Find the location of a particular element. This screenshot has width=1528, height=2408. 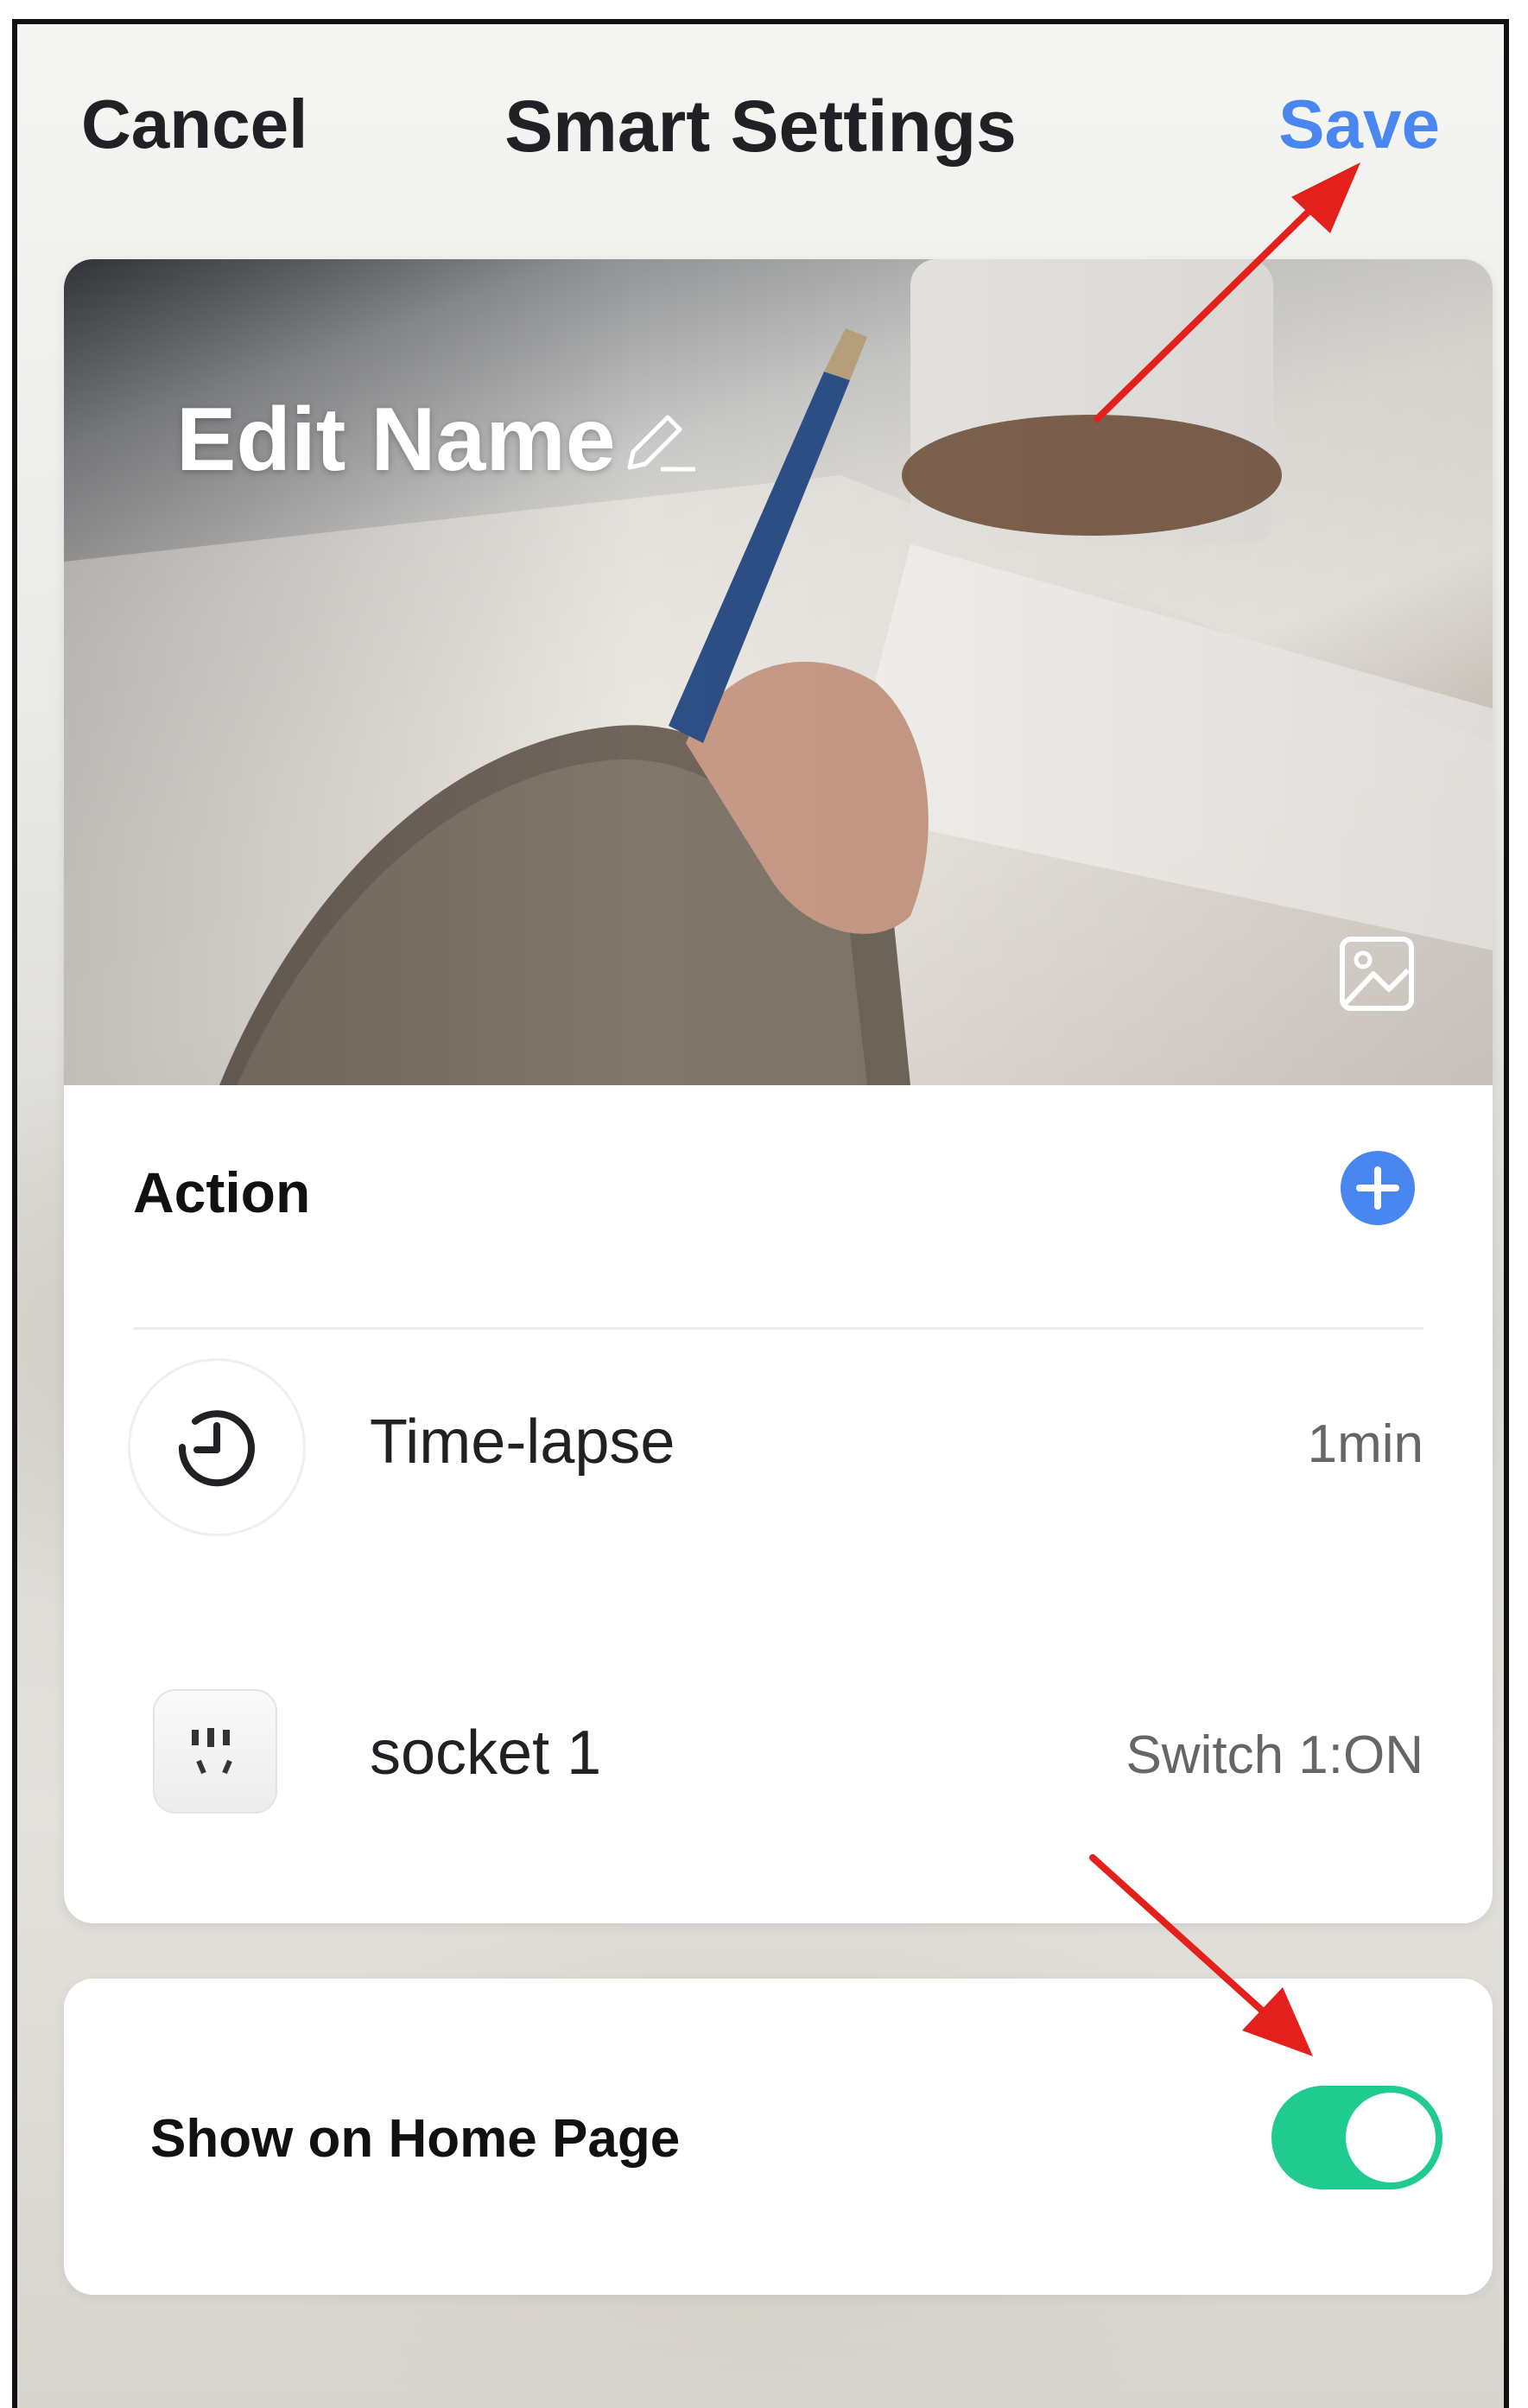

toggle-knob is located at coordinates (1391, 2137).